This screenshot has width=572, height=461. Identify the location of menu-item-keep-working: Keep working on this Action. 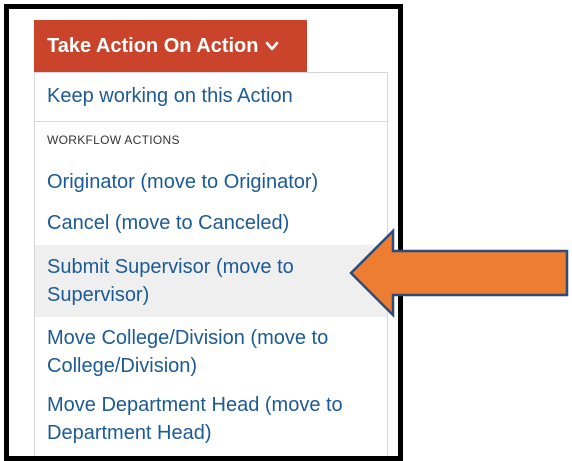
(211, 96).